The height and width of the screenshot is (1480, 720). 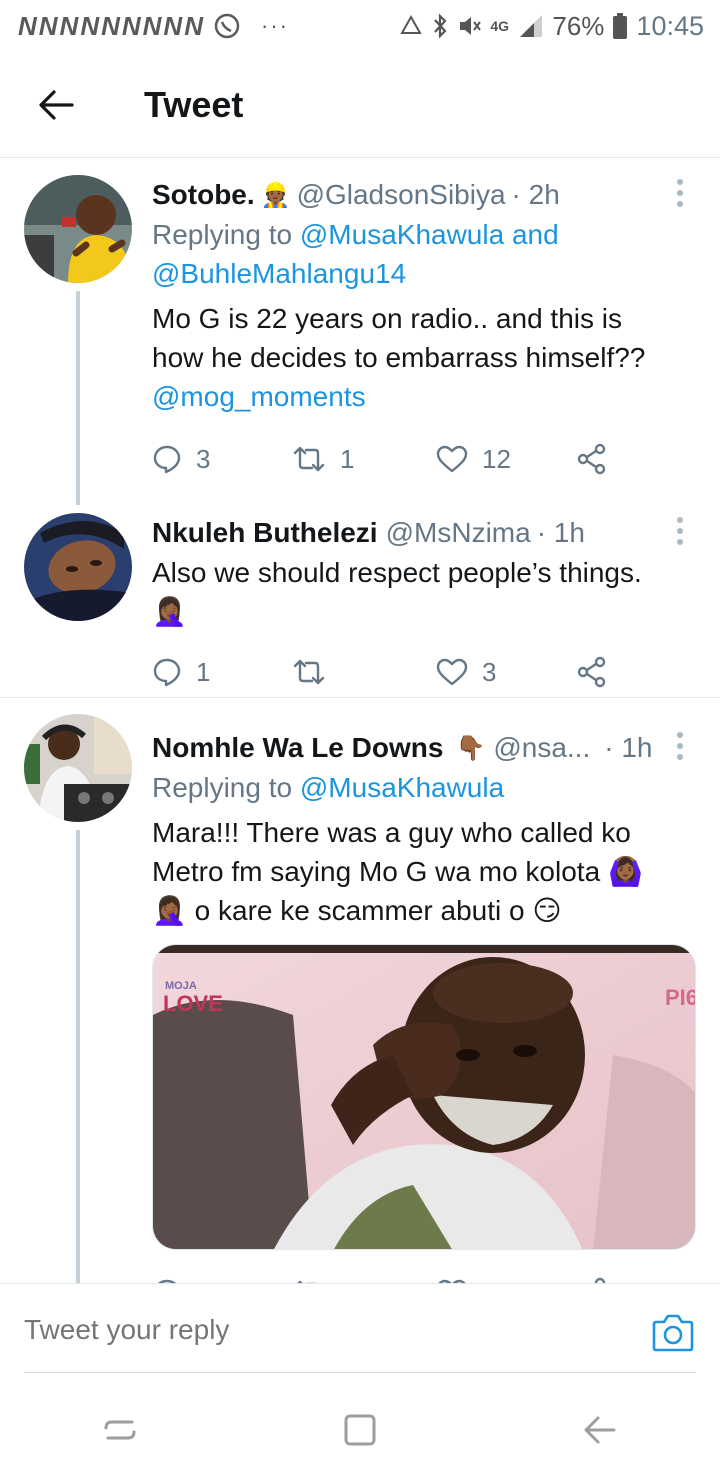 I want to click on tweet-mention: @mog_moments, so click(x=424, y=396).